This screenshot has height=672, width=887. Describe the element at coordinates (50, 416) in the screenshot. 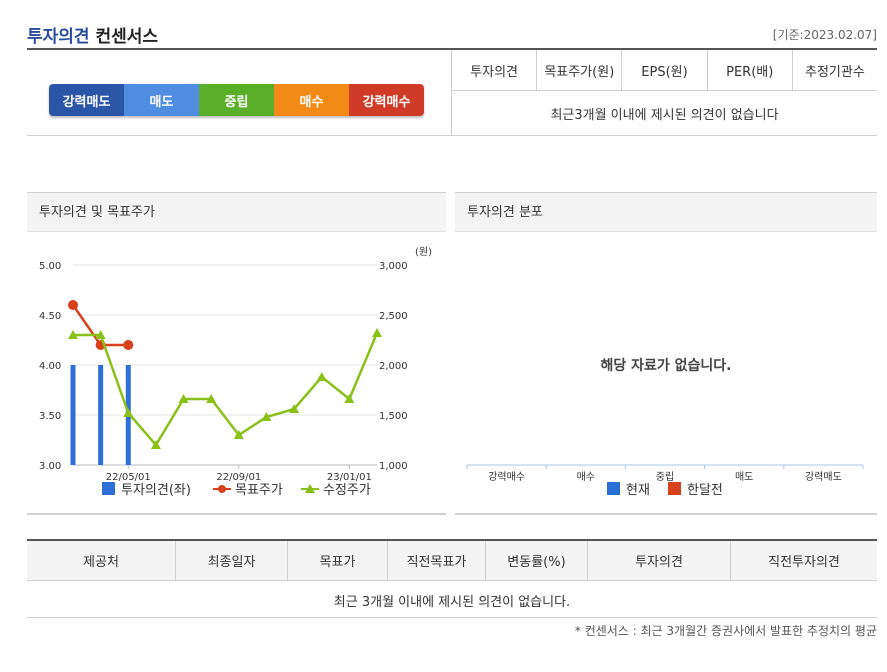

I see `y-left-tick-label: 3.50` at that location.